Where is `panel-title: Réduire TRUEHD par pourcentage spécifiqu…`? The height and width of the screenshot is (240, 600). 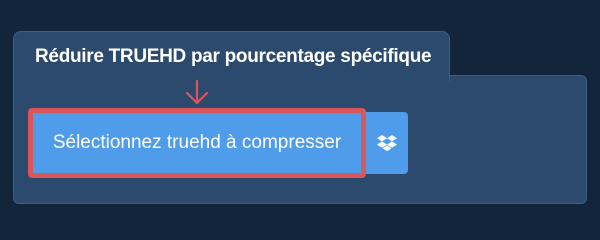
panel-title: Réduire TRUEHD par pourcentage spécifiqu… is located at coordinates (233, 56).